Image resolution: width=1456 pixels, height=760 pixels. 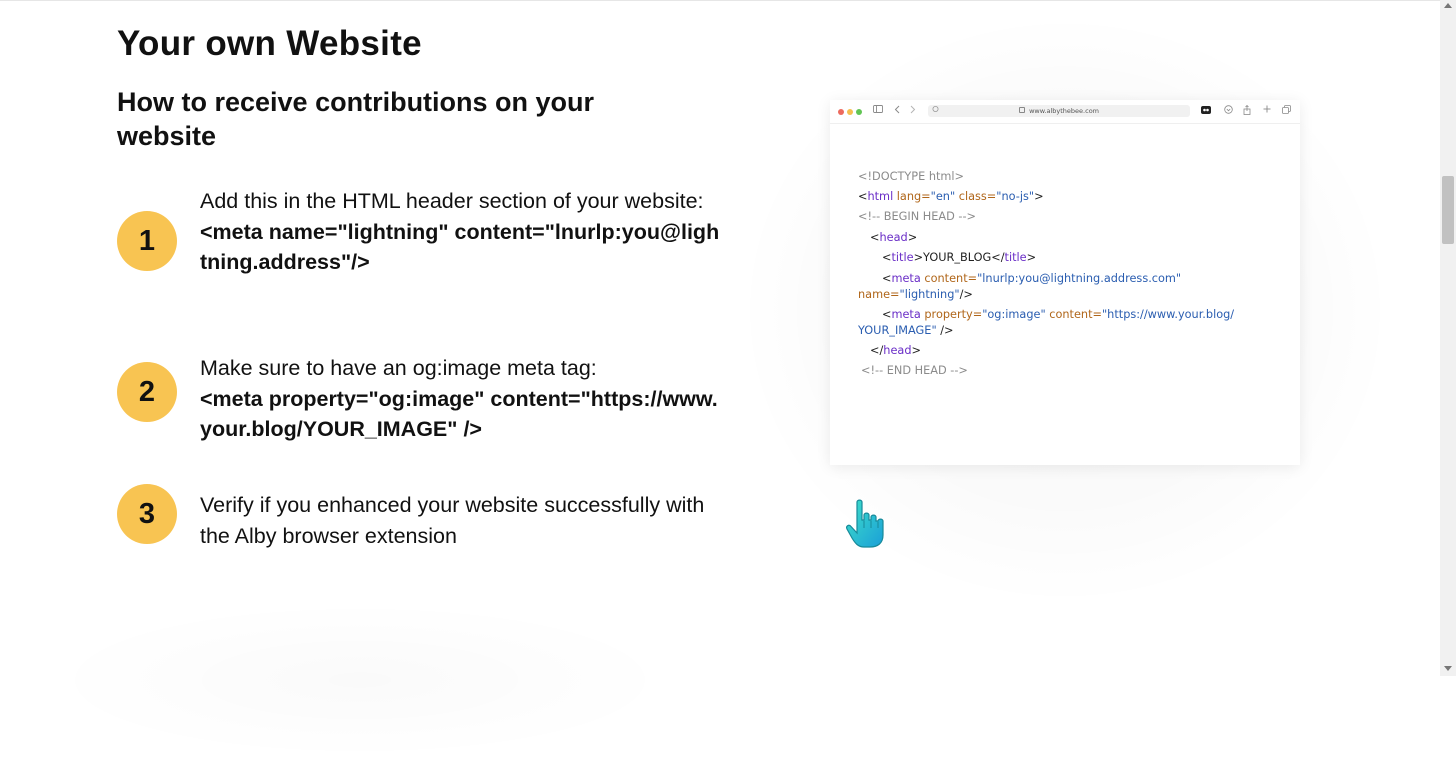 I want to click on browser-toolbar: www.albythebee.com, so click(x=1065, y=112).